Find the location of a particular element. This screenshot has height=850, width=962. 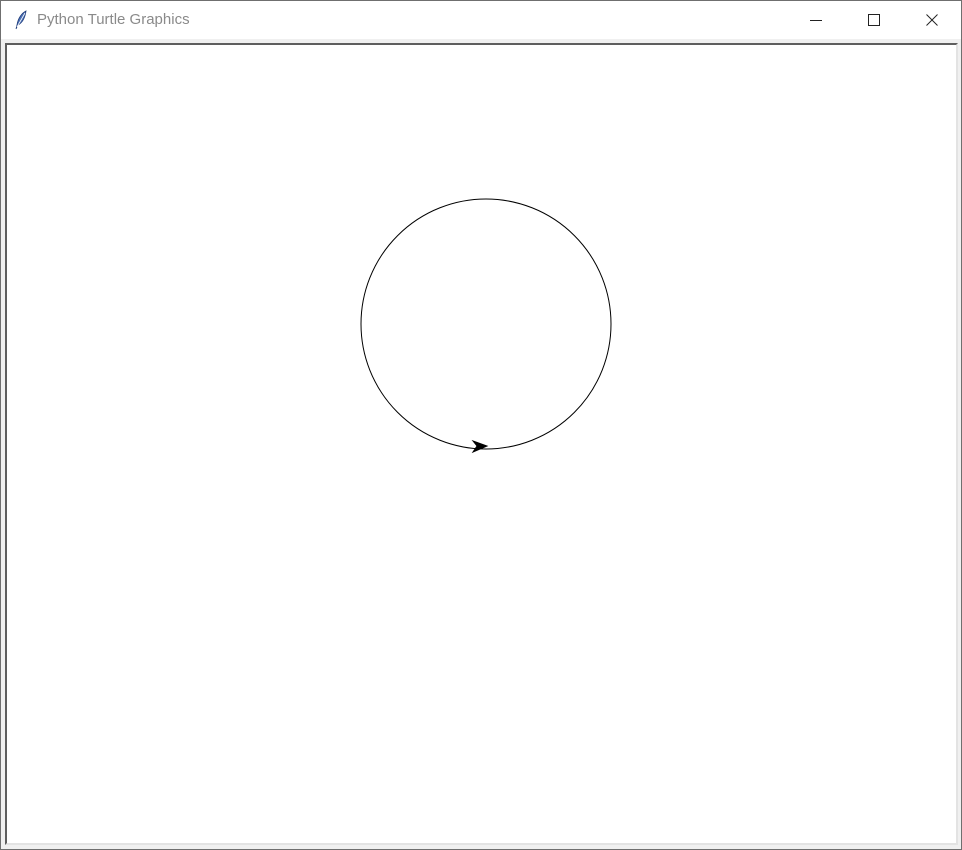

close-button is located at coordinates (932, 20).